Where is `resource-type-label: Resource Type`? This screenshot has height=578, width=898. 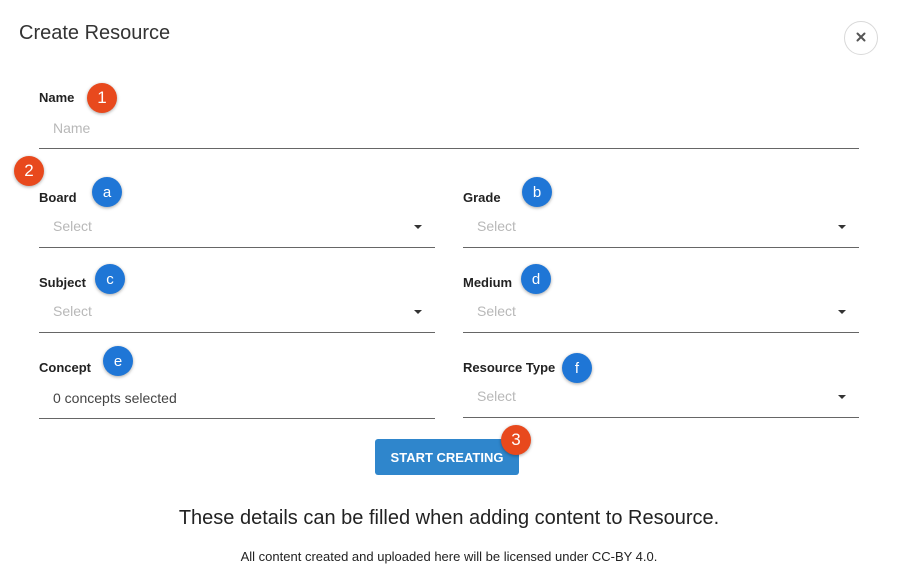
resource-type-label: Resource Type is located at coordinates (509, 367).